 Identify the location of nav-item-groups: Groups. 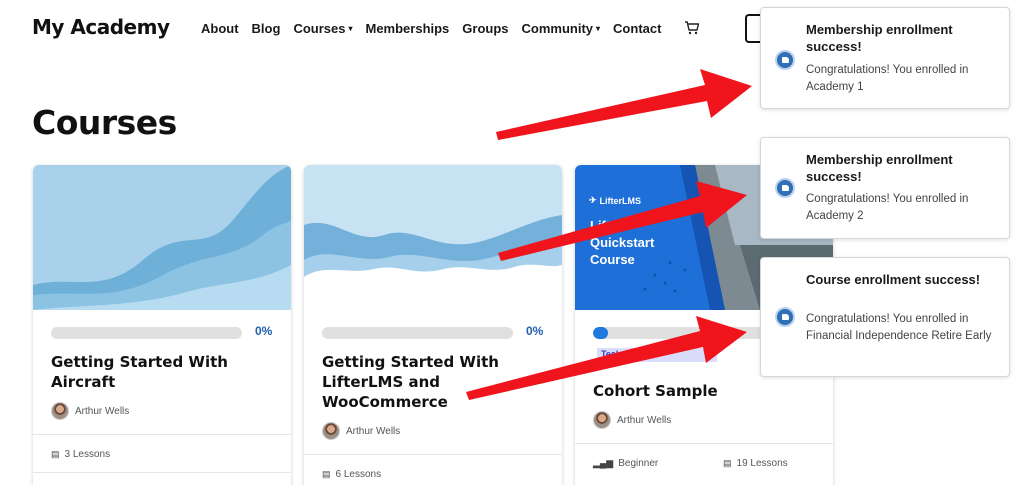
(485, 28).